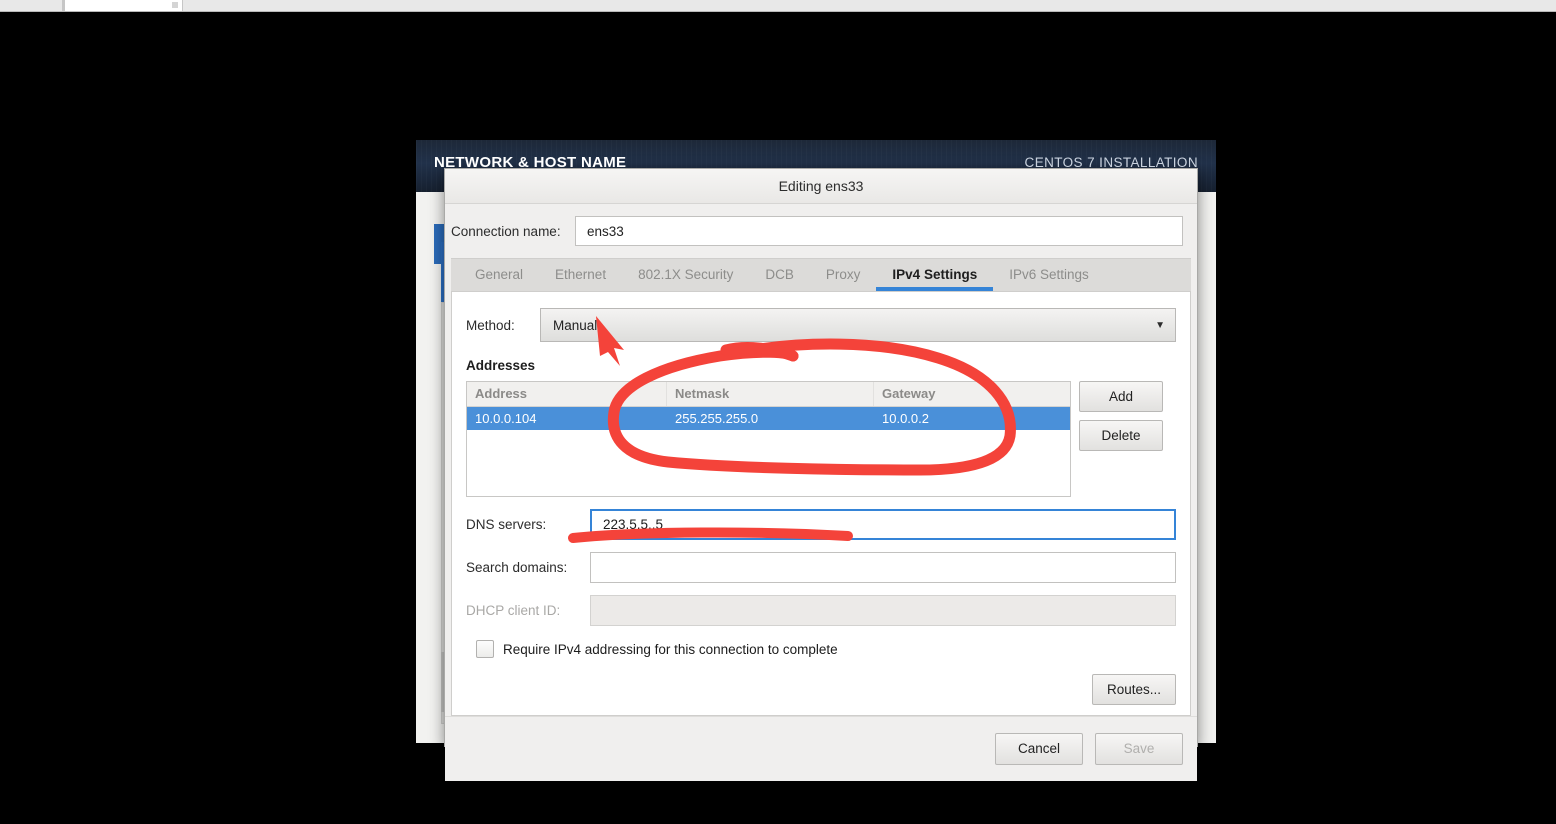 This screenshot has width=1556, height=824. I want to click on save-button: Save, so click(1139, 749).